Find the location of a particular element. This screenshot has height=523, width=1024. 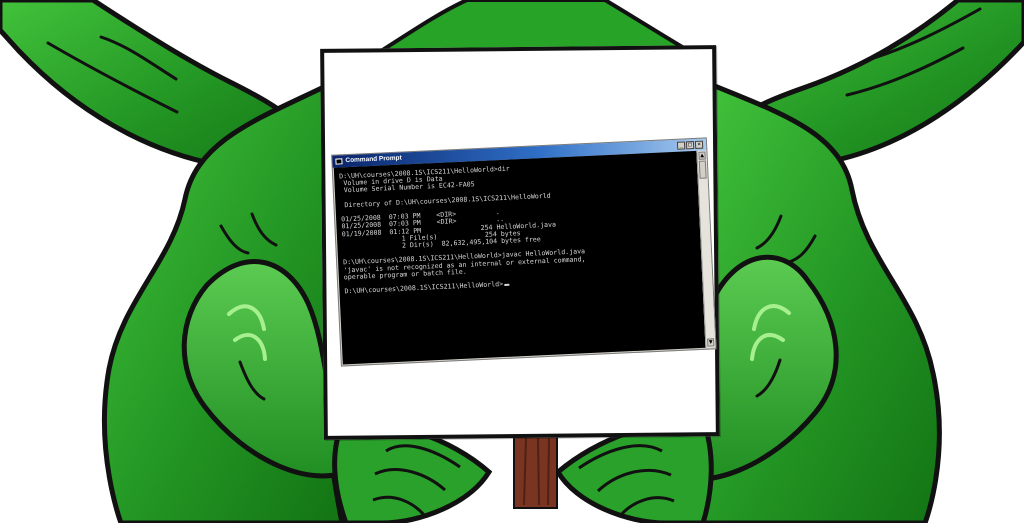

scroll-up-arrow-icon: ▲ is located at coordinates (702, 155).